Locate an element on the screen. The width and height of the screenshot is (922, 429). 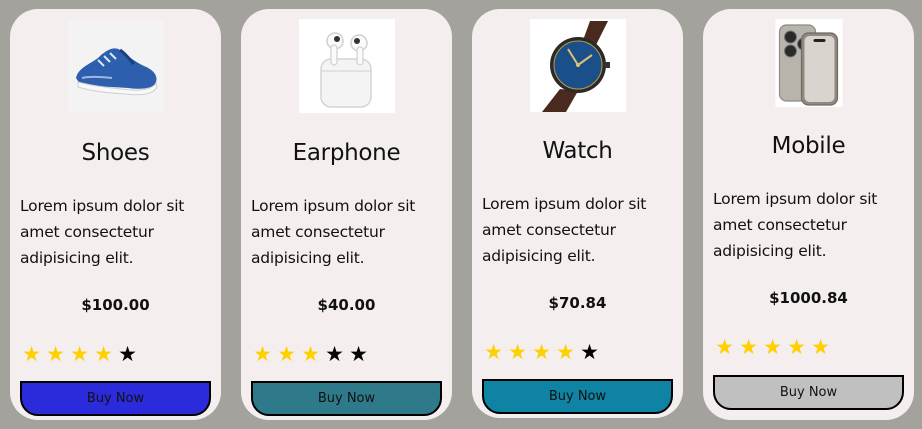
product-price: $100.00 is located at coordinates (115, 305).